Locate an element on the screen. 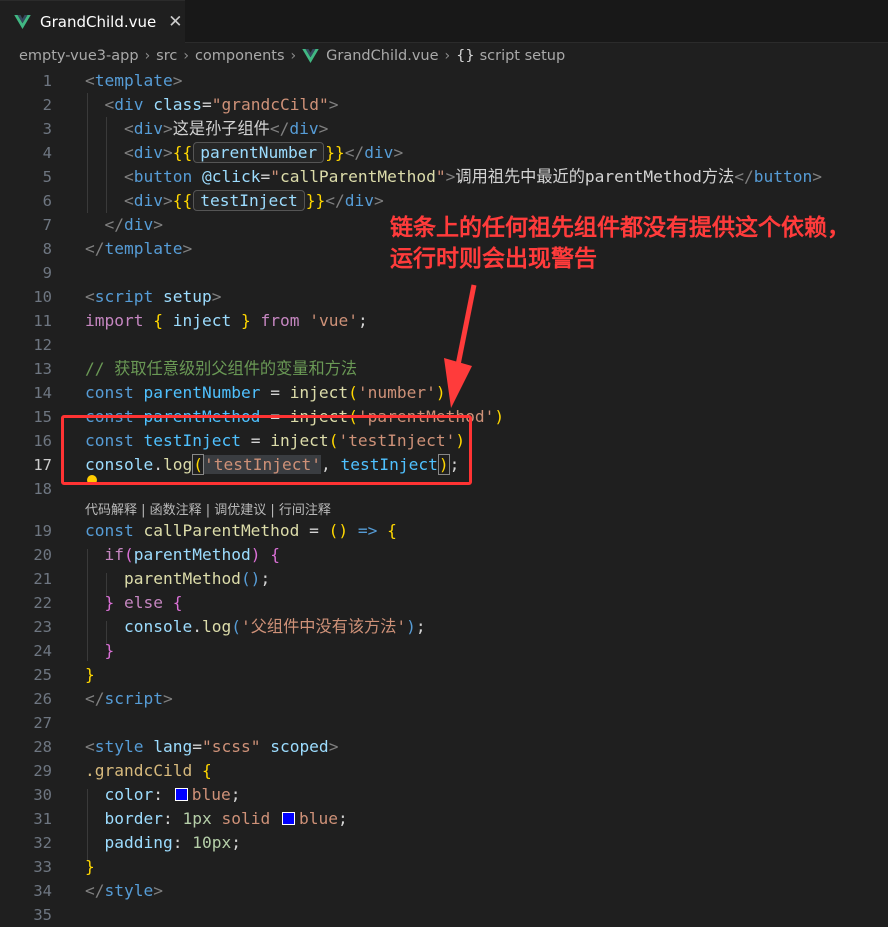 The height and width of the screenshot is (927, 888). line-number: 32 is located at coordinates (42, 843).